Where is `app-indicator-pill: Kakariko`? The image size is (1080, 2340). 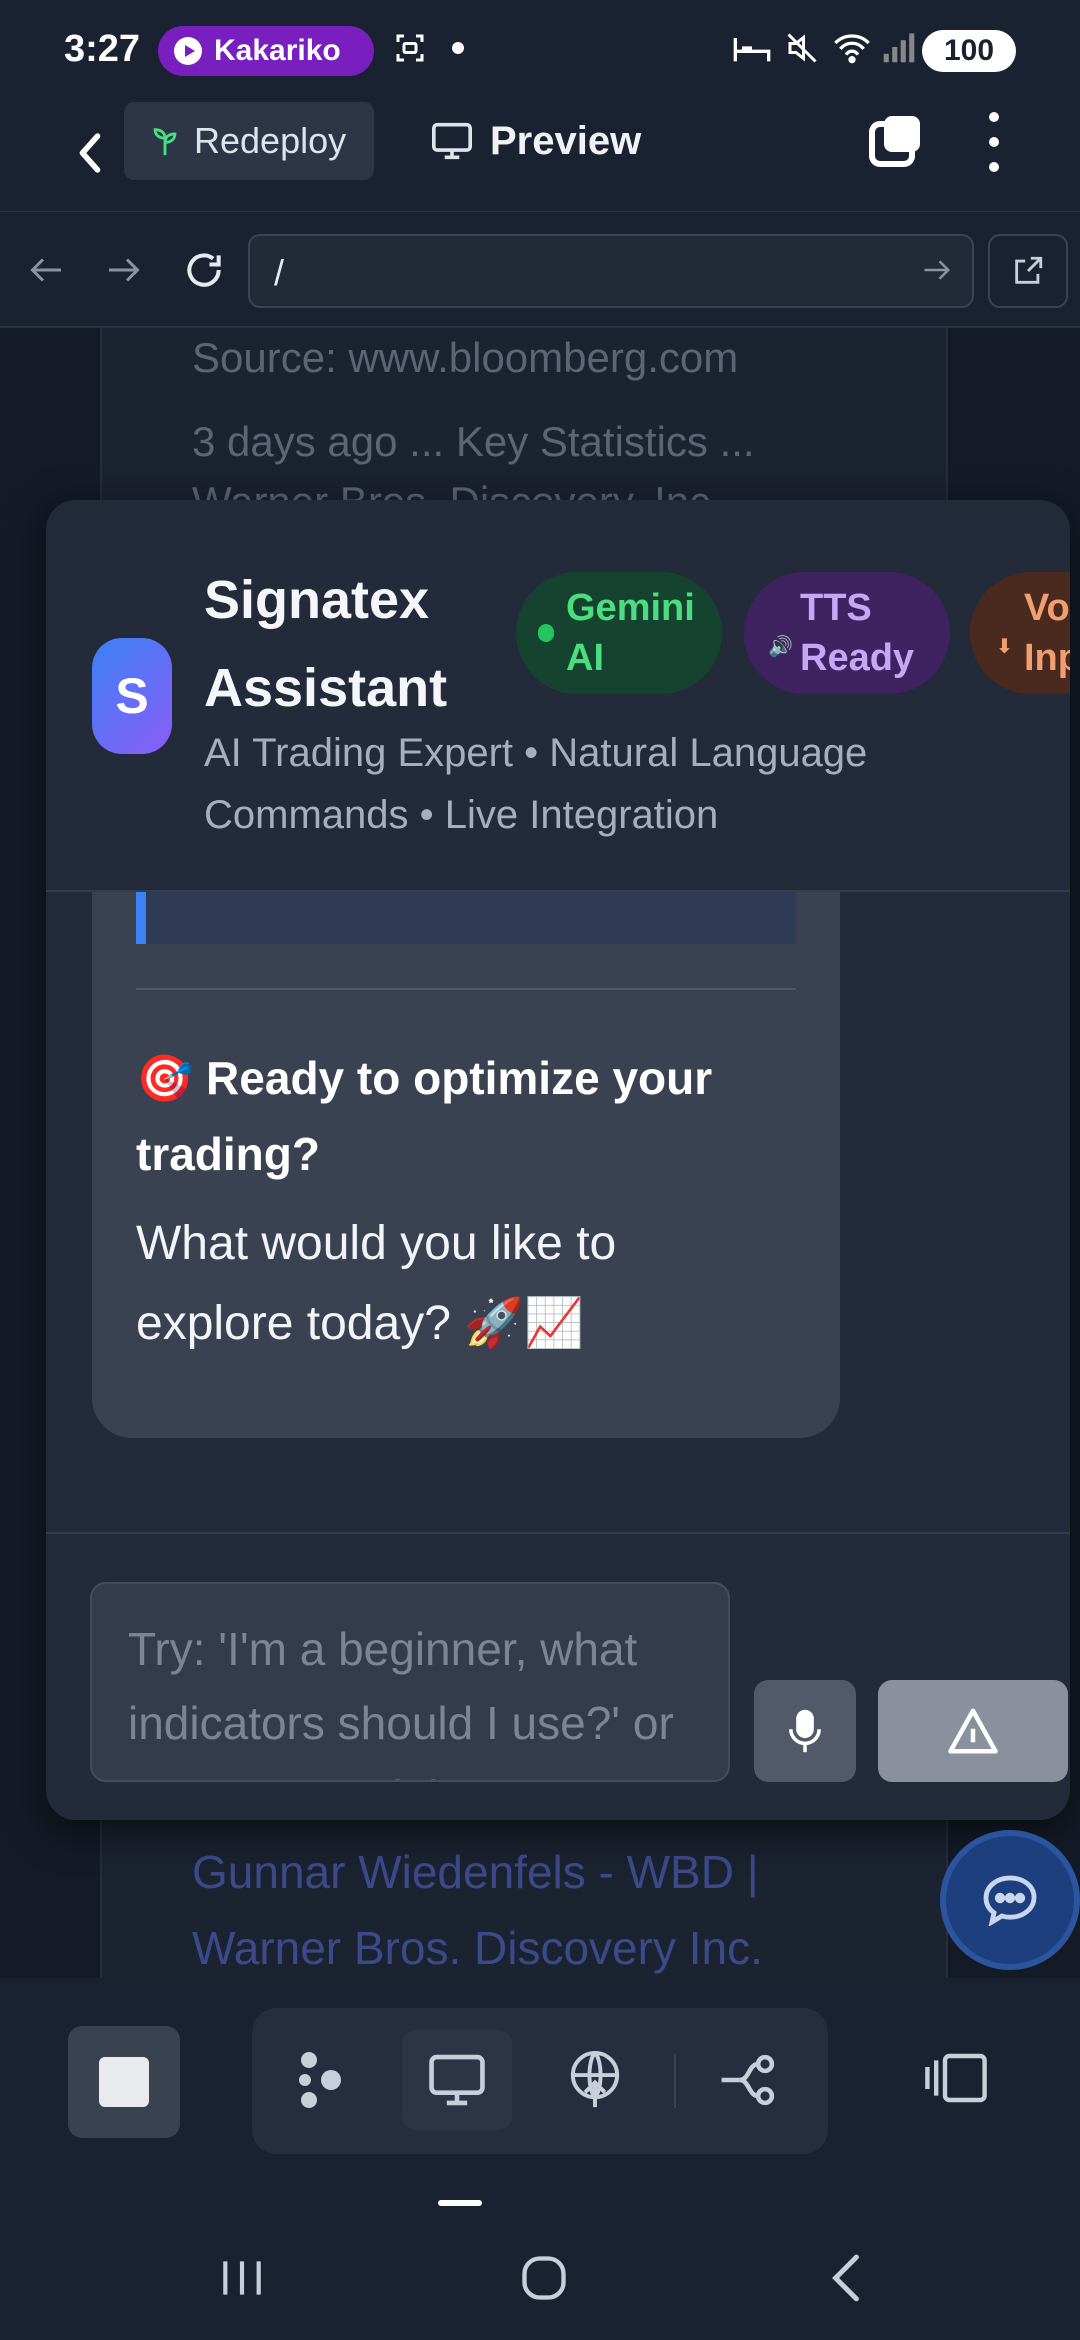
app-indicator-pill: Kakariko is located at coordinates (266, 51).